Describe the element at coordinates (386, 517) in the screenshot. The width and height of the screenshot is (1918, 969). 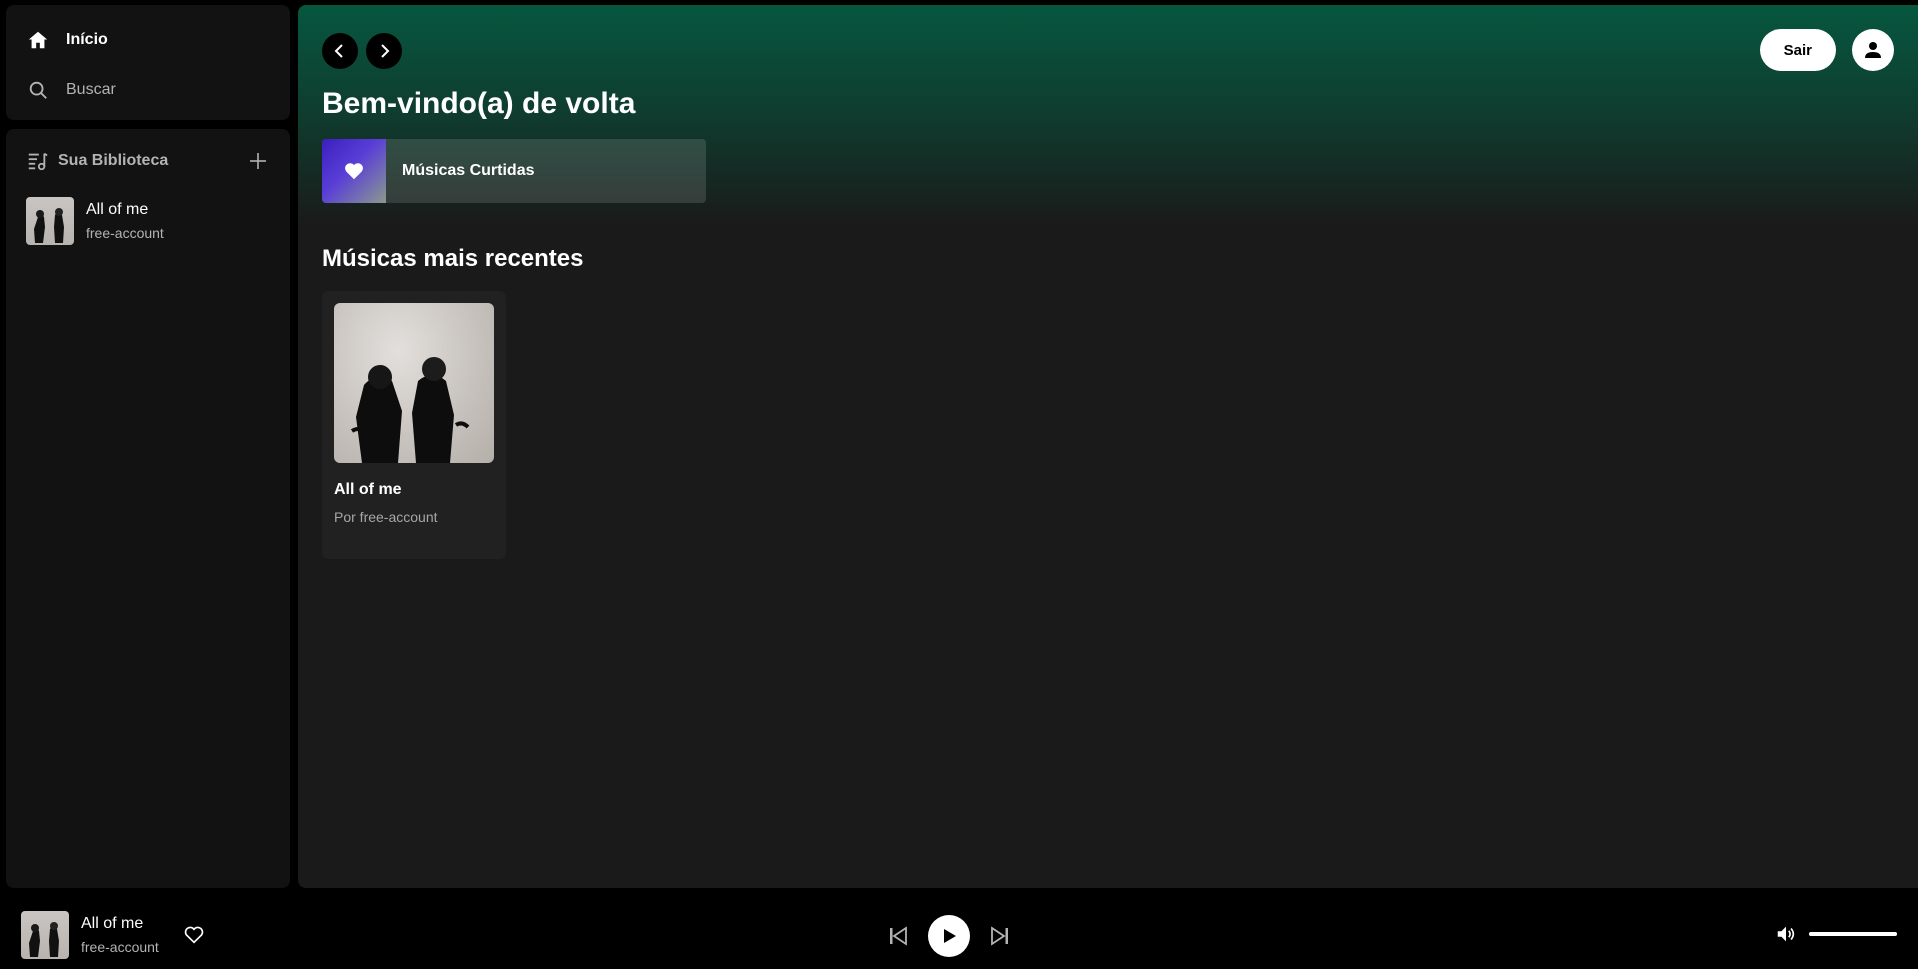
I see `song-card-subtitle: Por free-account` at that location.